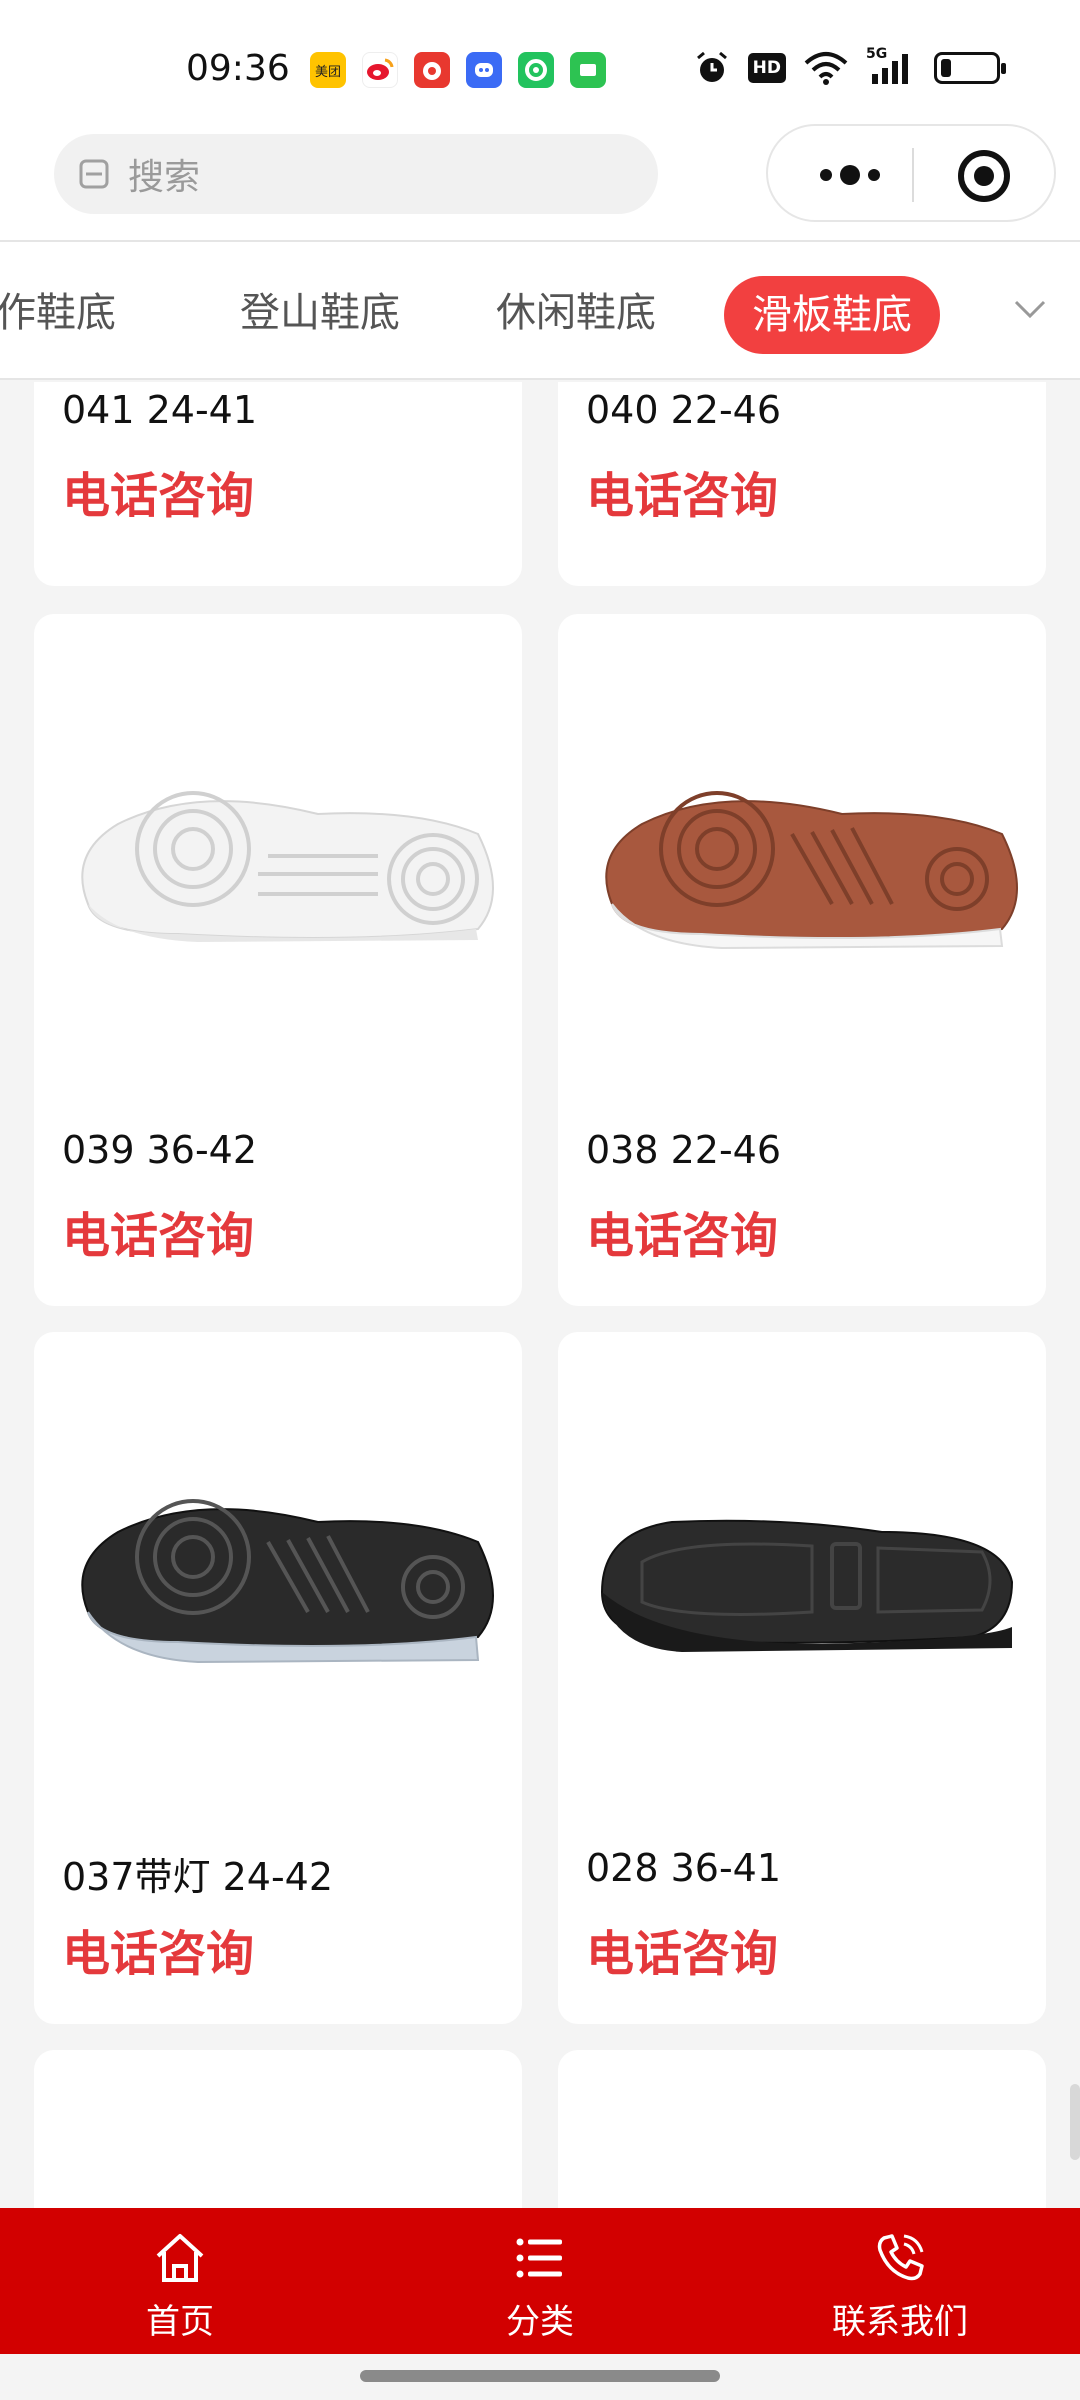  Describe the element at coordinates (540, 2322) in the screenshot. I see `nav-category-label: 分类` at that location.